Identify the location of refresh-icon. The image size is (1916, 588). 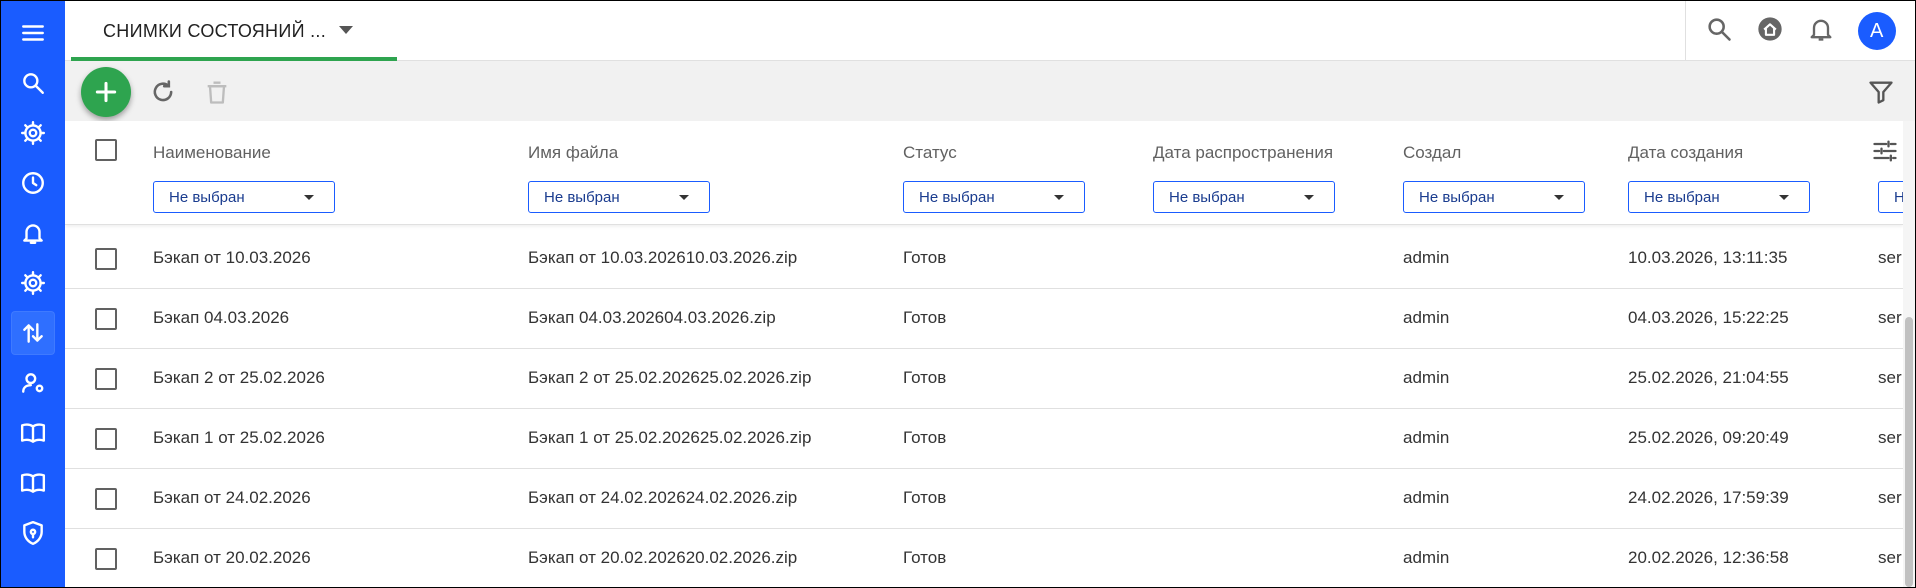
(163, 92).